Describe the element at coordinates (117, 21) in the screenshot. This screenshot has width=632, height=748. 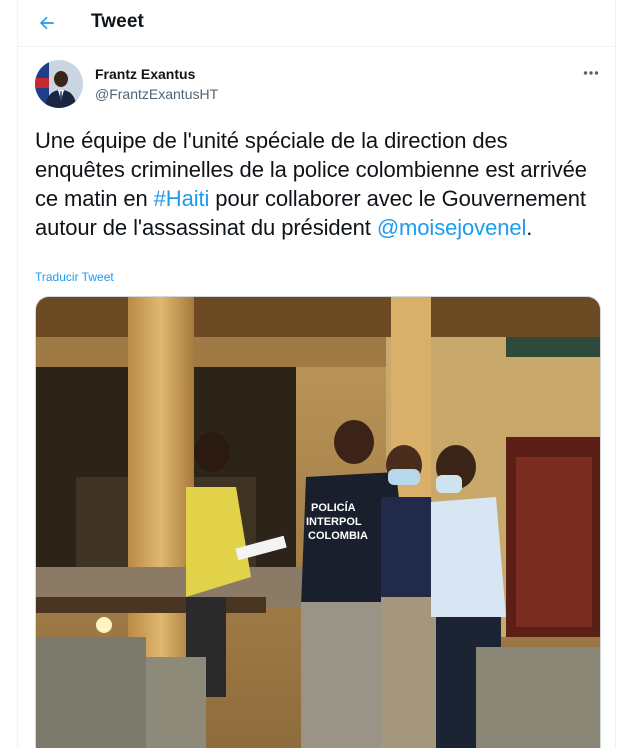
I see `page-title: Tweet` at that location.